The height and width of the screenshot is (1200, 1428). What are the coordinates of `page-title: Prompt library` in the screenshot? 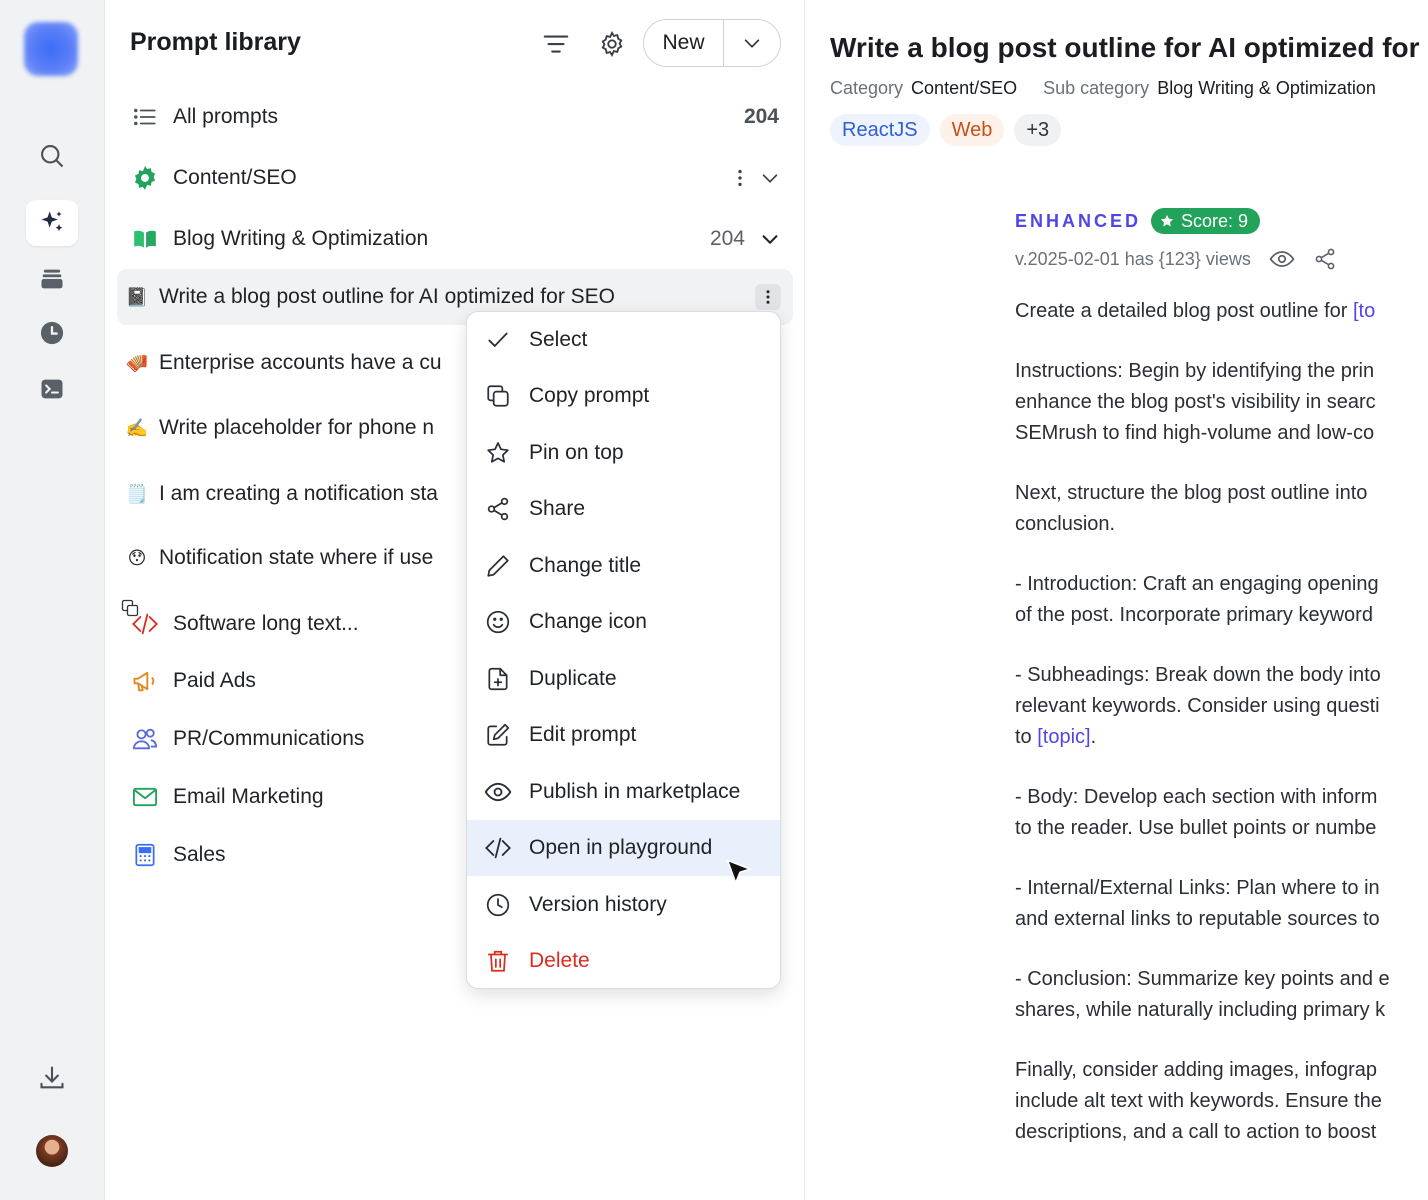 It's located at (215, 42).